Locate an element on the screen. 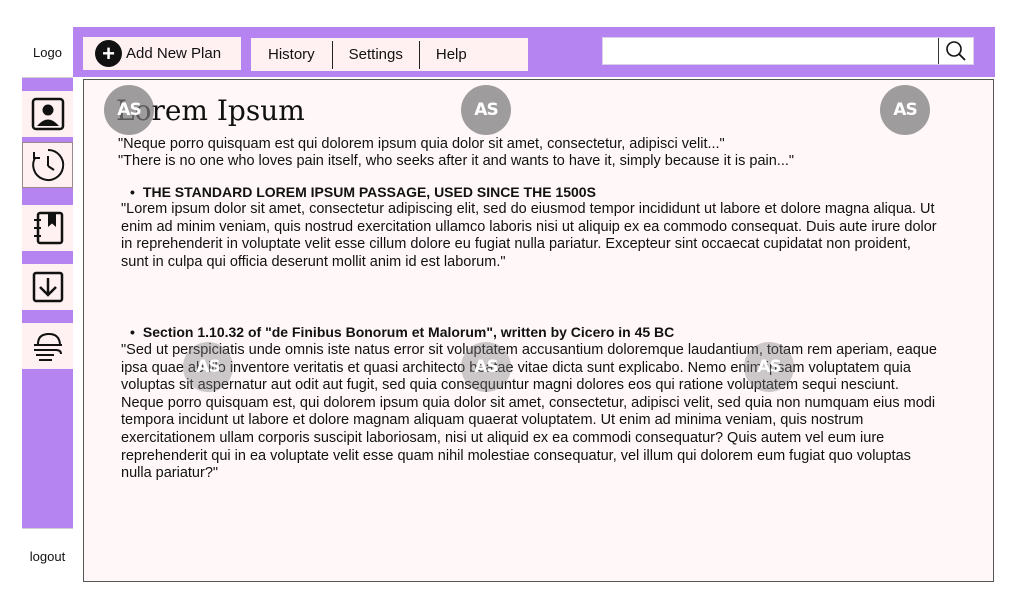 The height and width of the screenshot is (603, 1024). weather-wind-icon is located at coordinates (47, 346).